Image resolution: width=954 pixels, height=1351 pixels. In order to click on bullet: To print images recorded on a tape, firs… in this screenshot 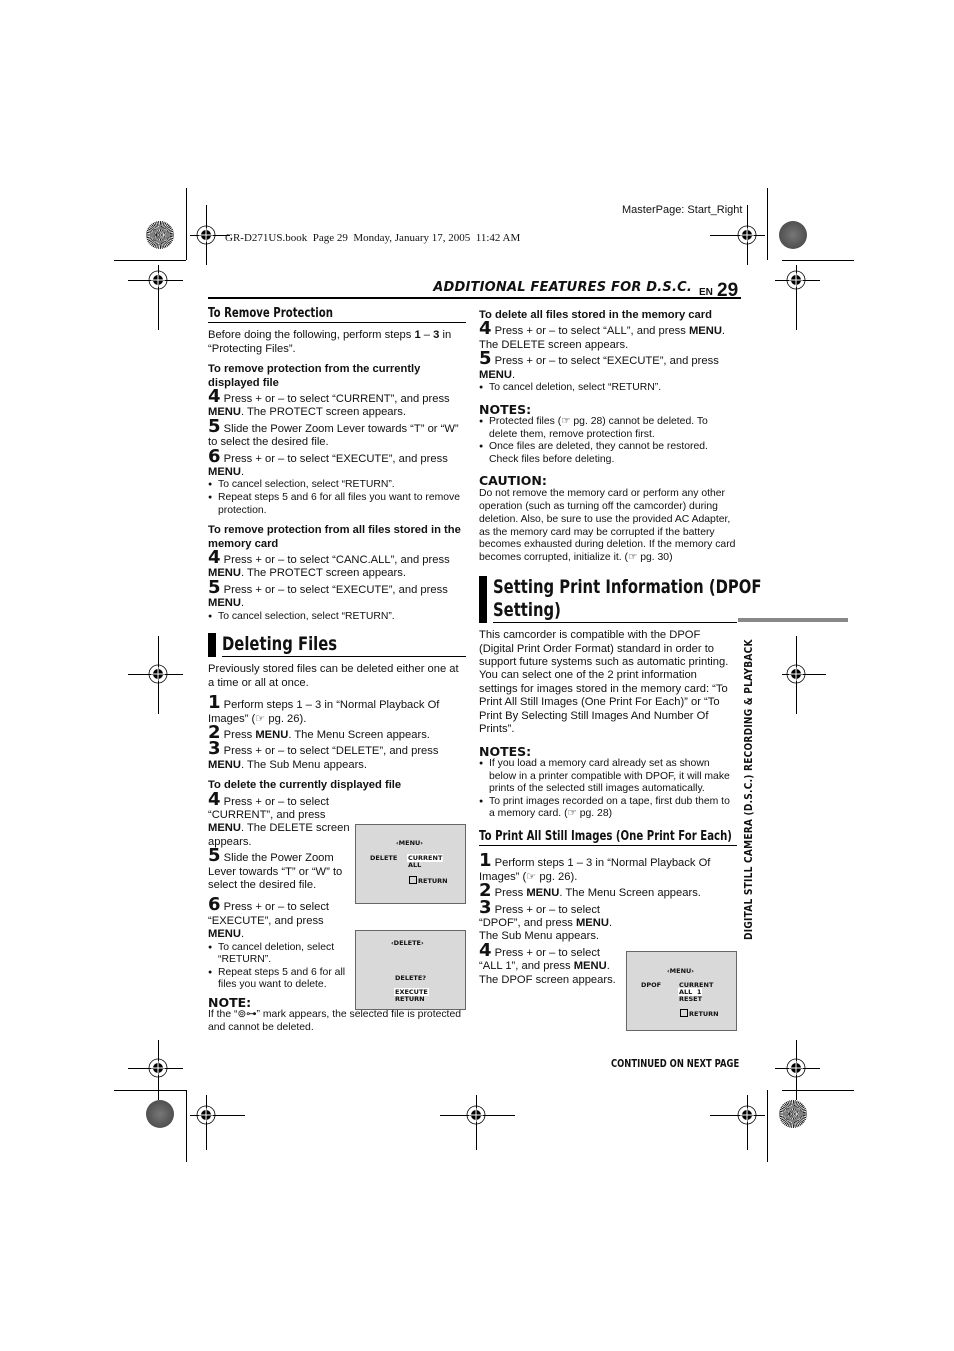, I will do `click(608, 808)`.